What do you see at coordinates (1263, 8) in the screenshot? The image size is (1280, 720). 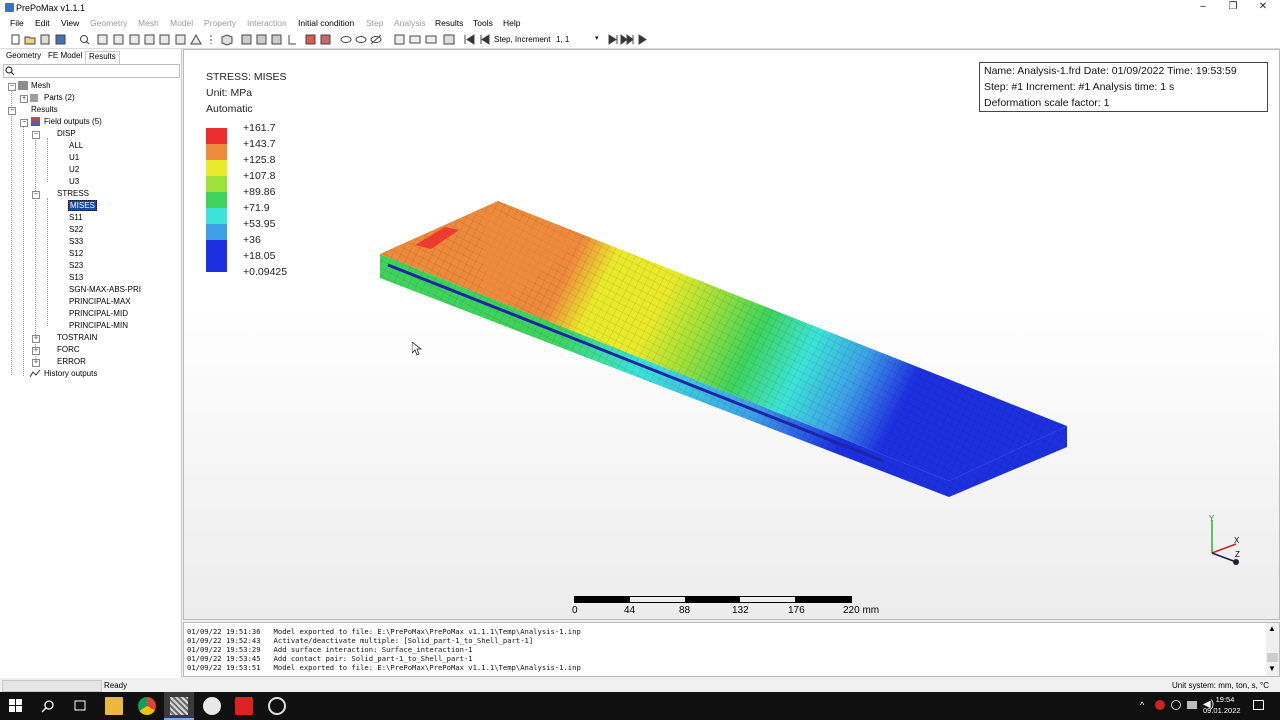 I see `close-button: ✕` at bounding box center [1263, 8].